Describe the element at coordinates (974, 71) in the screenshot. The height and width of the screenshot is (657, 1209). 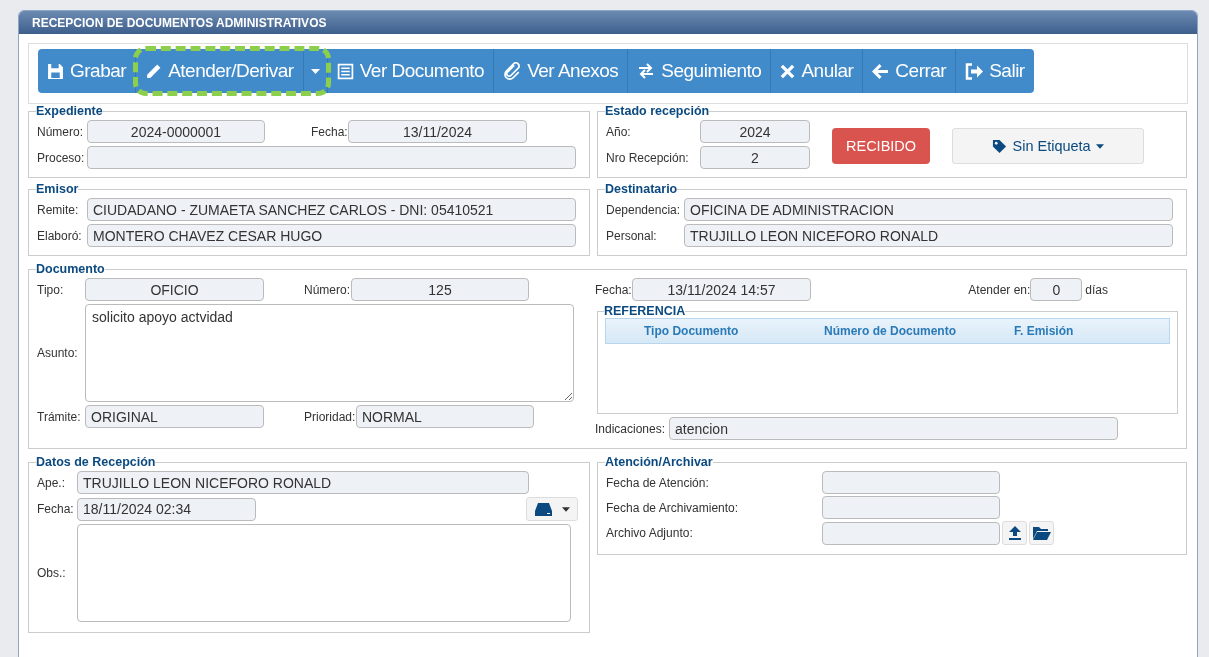
I see `sign-out-icon` at that location.